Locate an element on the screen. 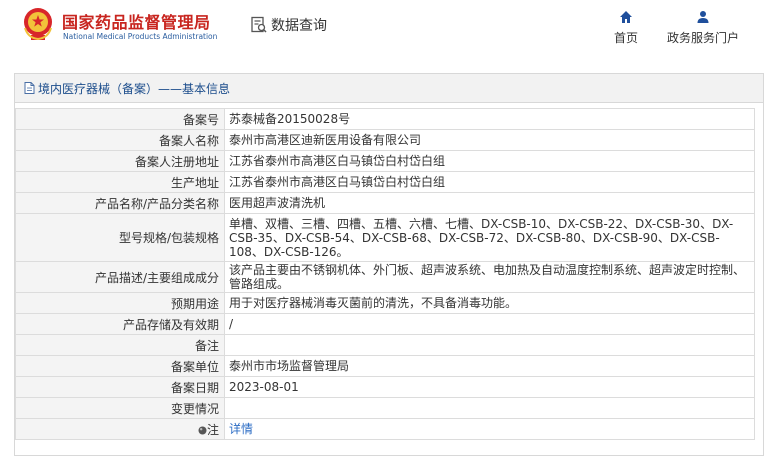 The image size is (765, 456). row-value: / is located at coordinates (489, 324).